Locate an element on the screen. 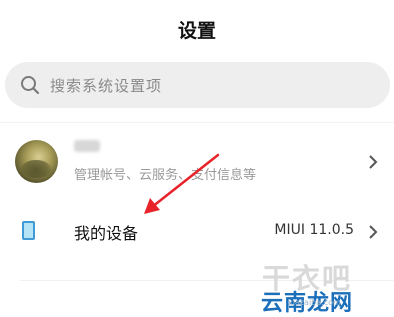 The image size is (394, 317). watermark-domain: xiazaiba.com is located at coordinates (314, 302).